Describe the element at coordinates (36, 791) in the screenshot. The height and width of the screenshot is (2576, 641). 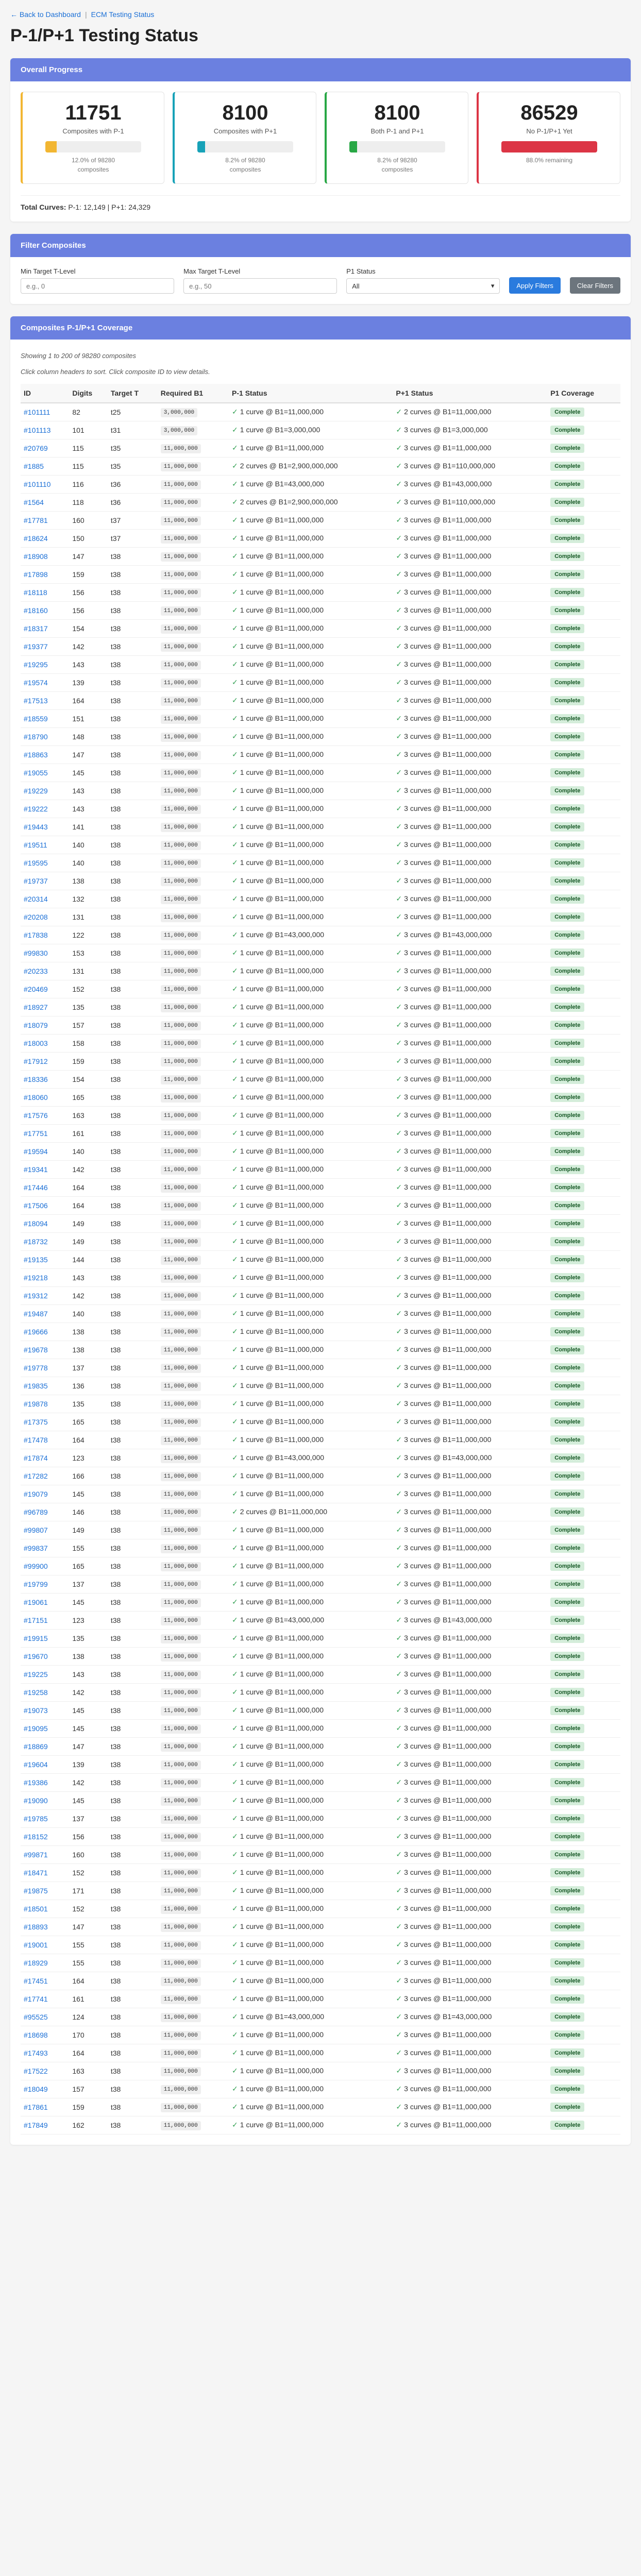
I see `composite-id-link: #19229` at that location.